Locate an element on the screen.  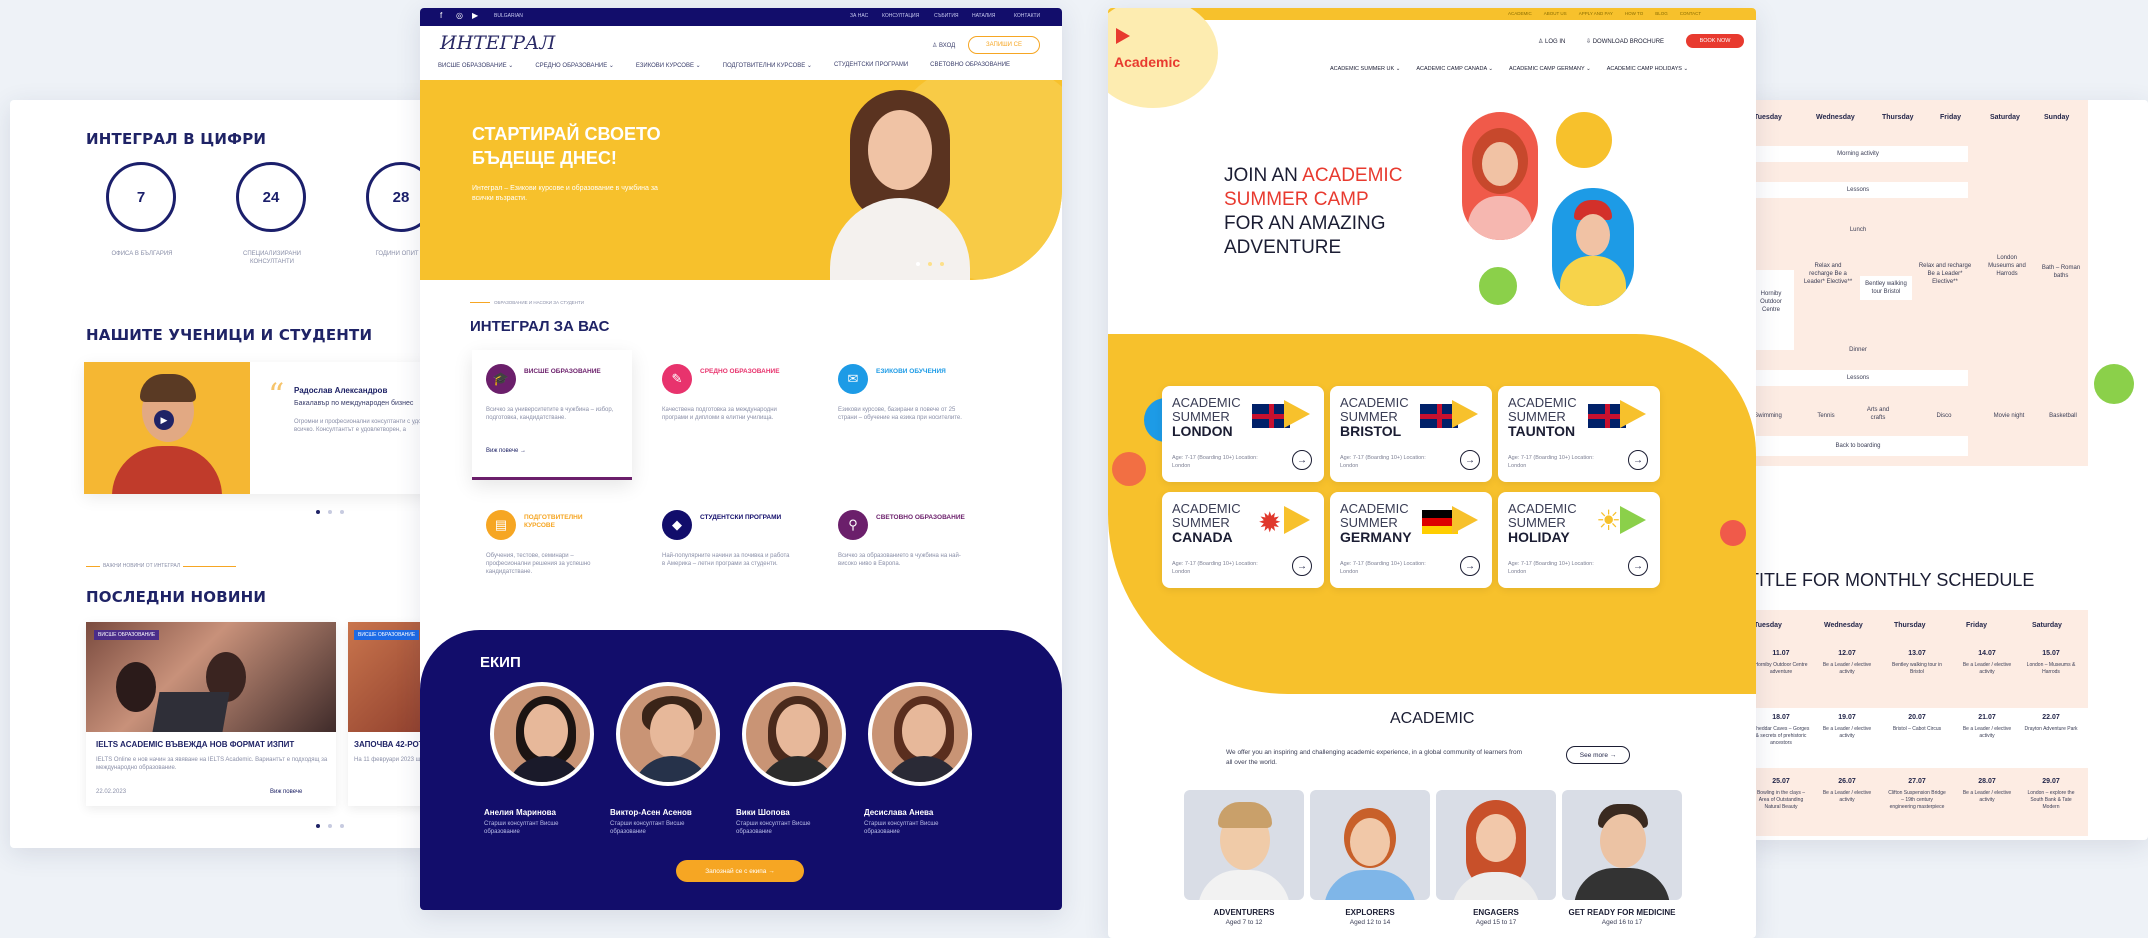
nav-item: ЕЗИКОВИ КУРСОВЕ ⌄ is located at coordinates (668, 65).